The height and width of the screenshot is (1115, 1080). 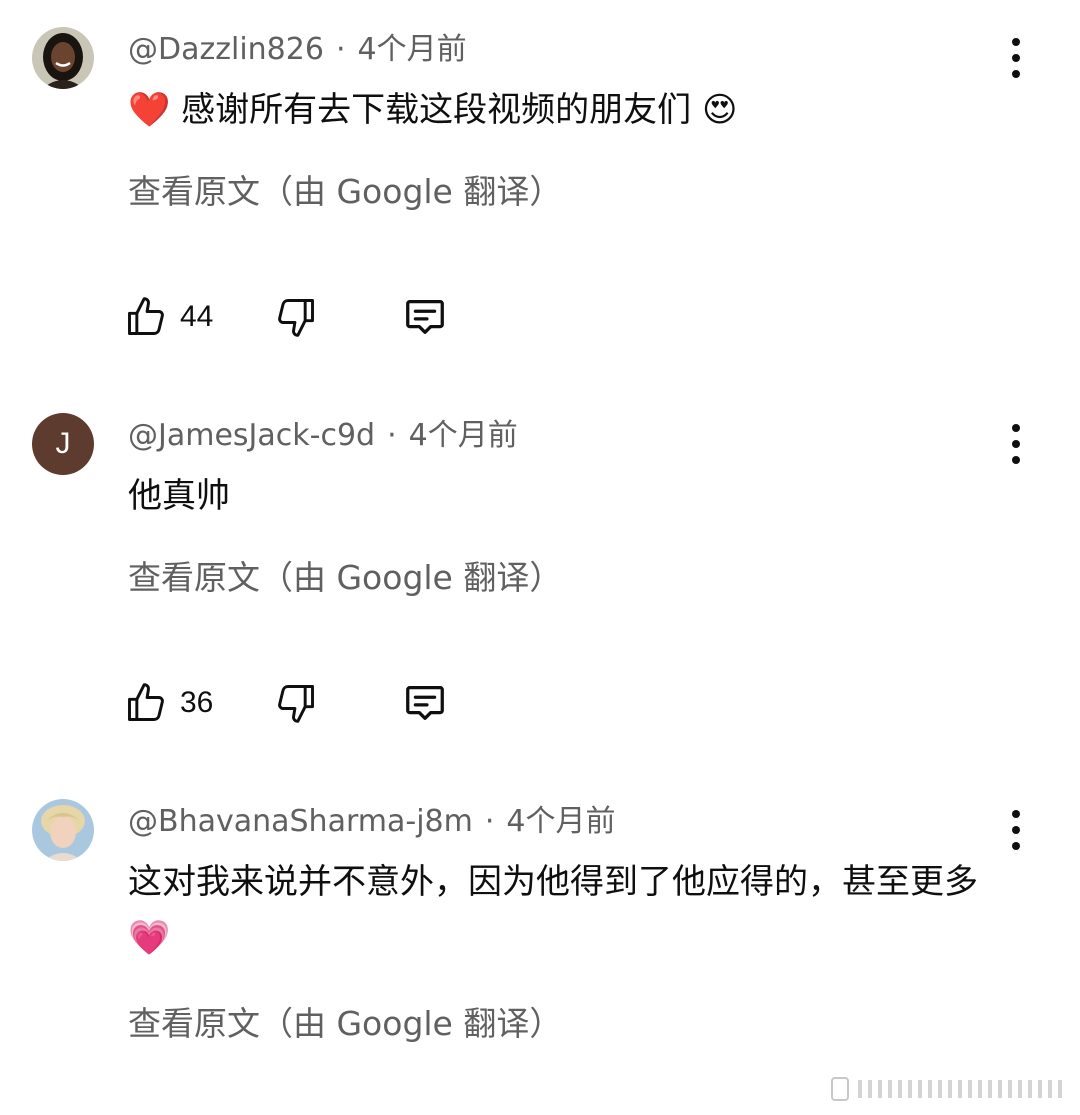 What do you see at coordinates (149, 110) in the screenshot?
I see `heart-emoji: ❤️` at bounding box center [149, 110].